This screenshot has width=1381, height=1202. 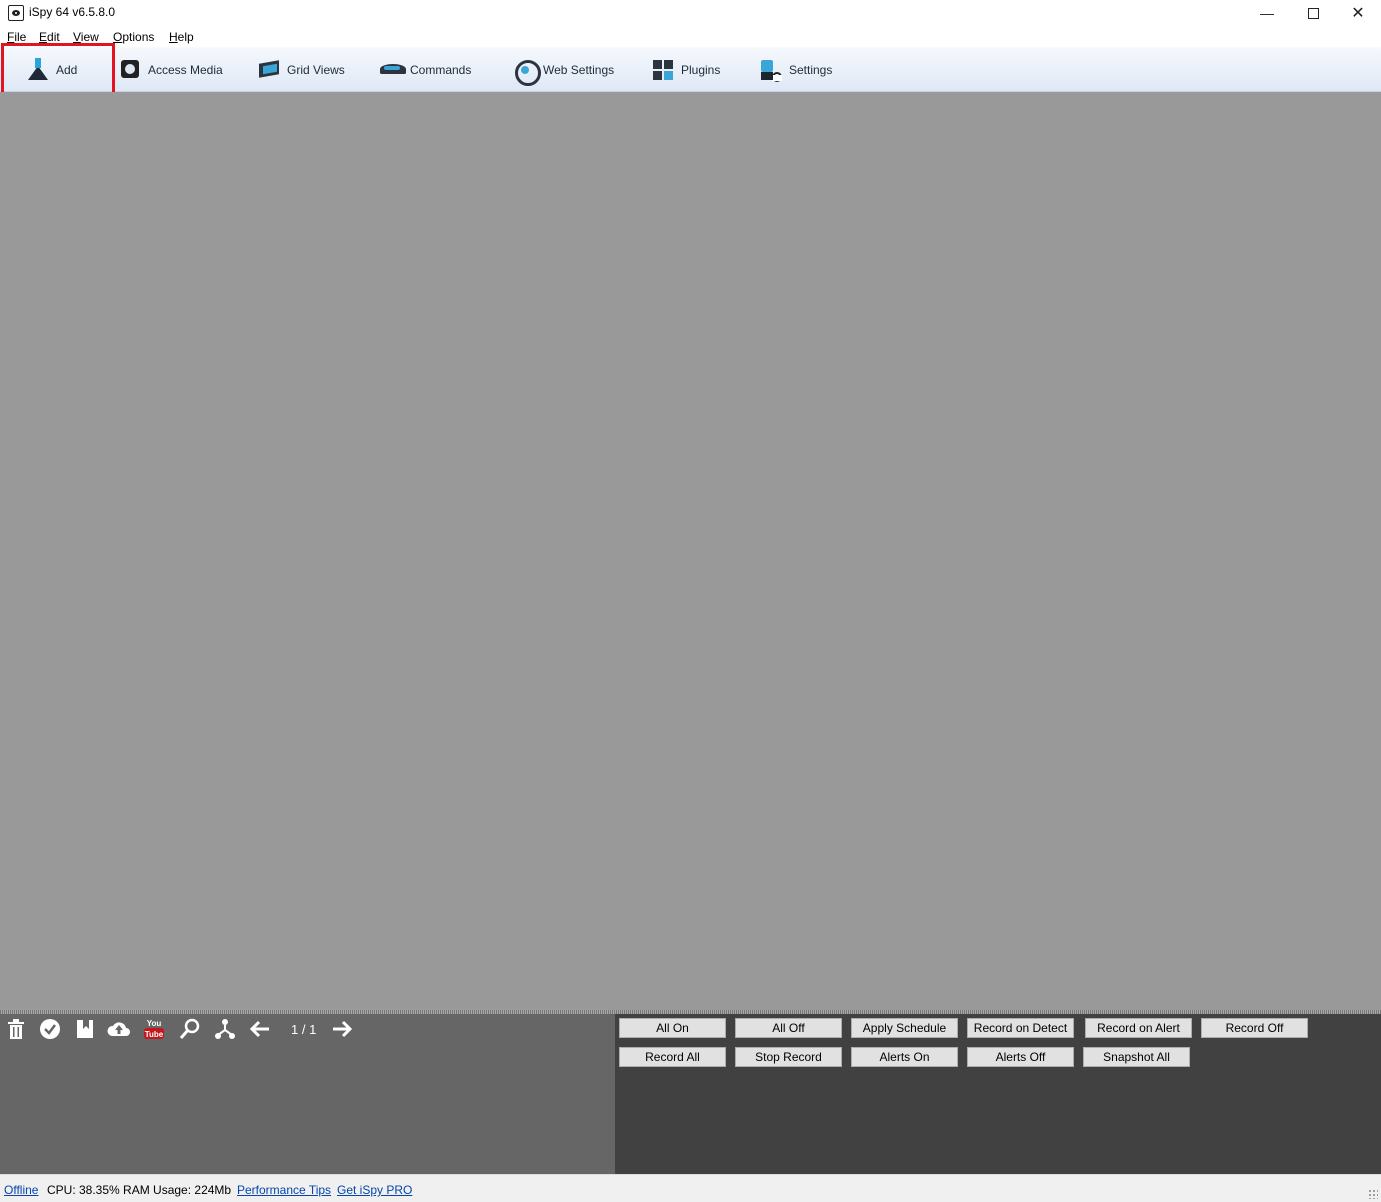 I want to click on record-on-alert-button: Record on Alert, so click(x=1138, y=1028).